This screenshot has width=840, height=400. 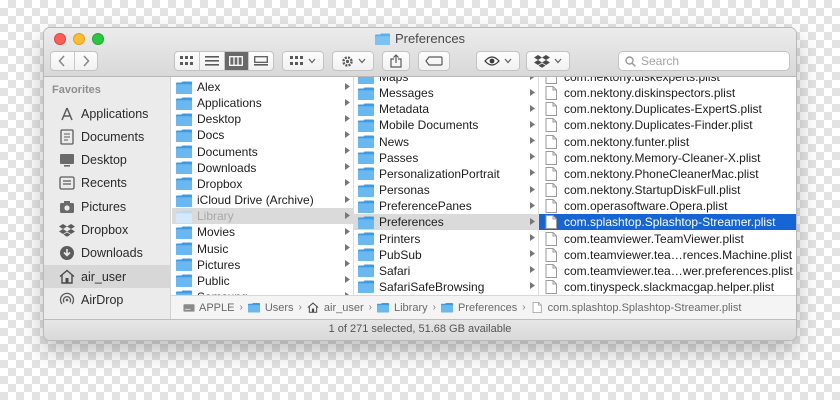 What do you see at coordinates (262, 168) in the screenshot?
I see `folder-row: Downloads` at bounding box center [262, 168].